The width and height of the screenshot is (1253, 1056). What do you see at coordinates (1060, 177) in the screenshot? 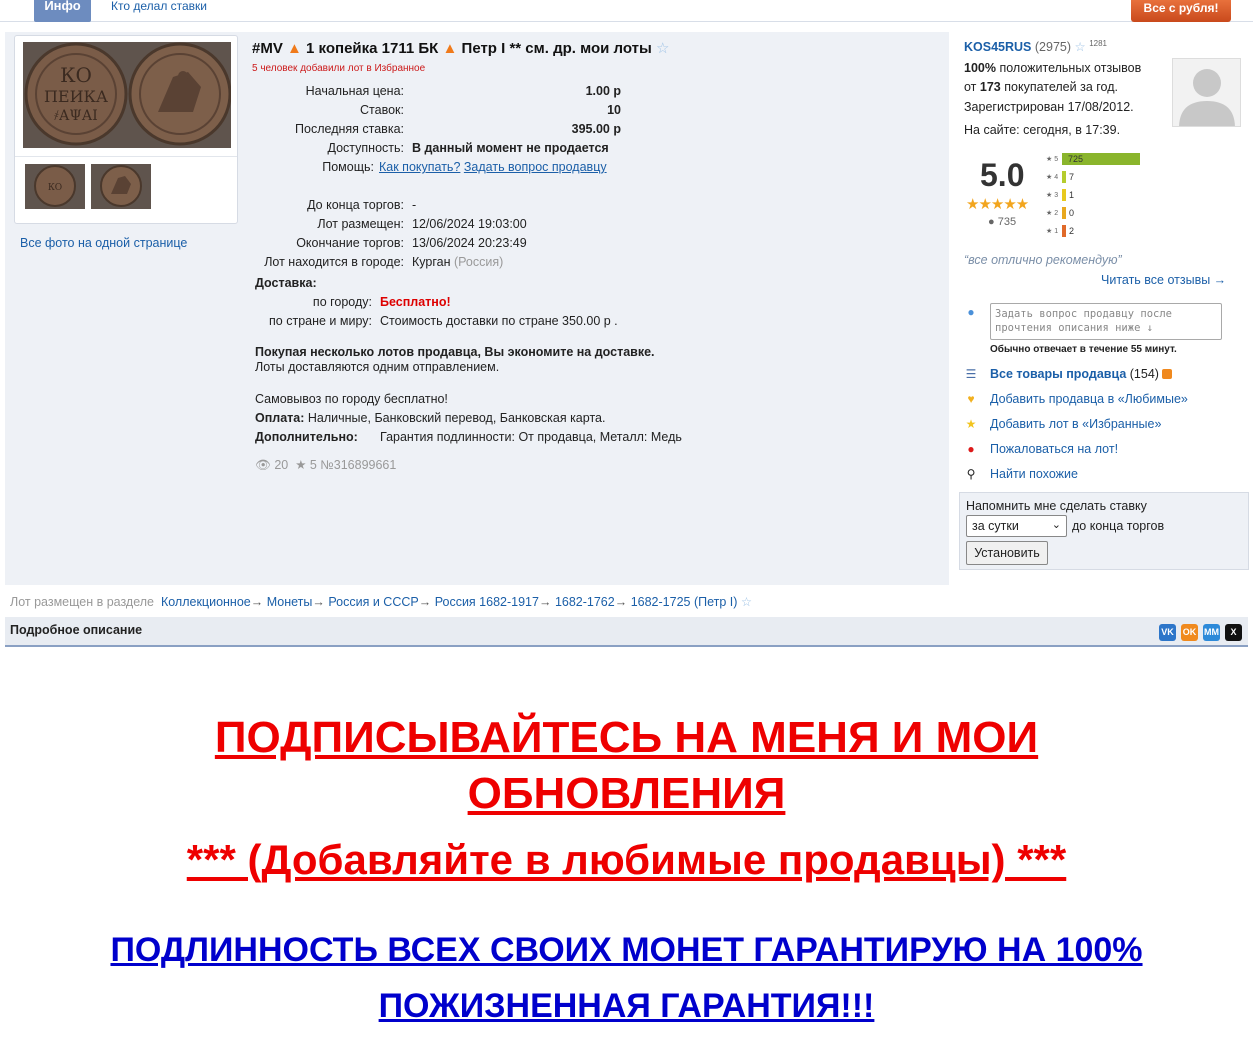
I see `rating-bar-row: ★ 4 7` at bounding box center [1060, 177].